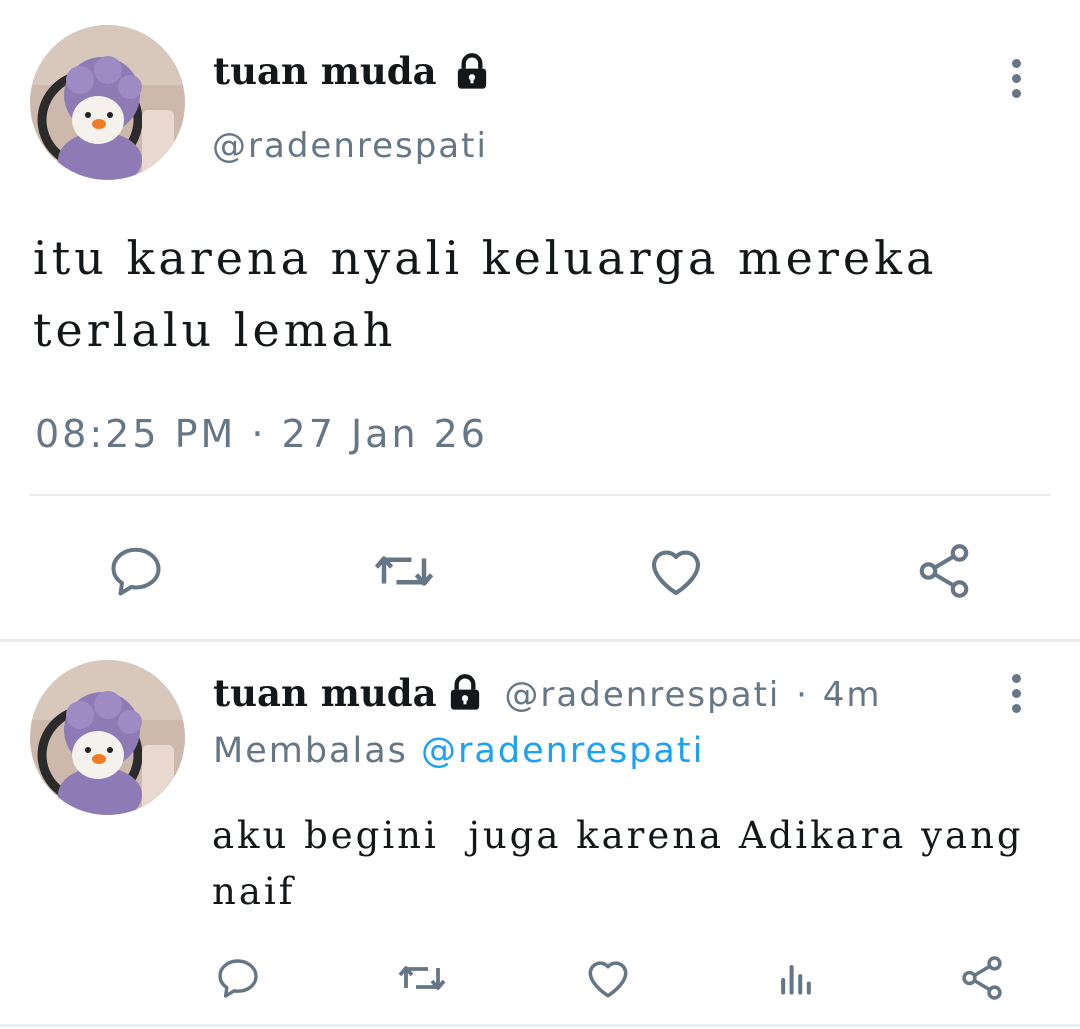 The height and width of the screenshot is (1029, 1080). I want to click on display-name-text: tuan muda, so click(325, 71).